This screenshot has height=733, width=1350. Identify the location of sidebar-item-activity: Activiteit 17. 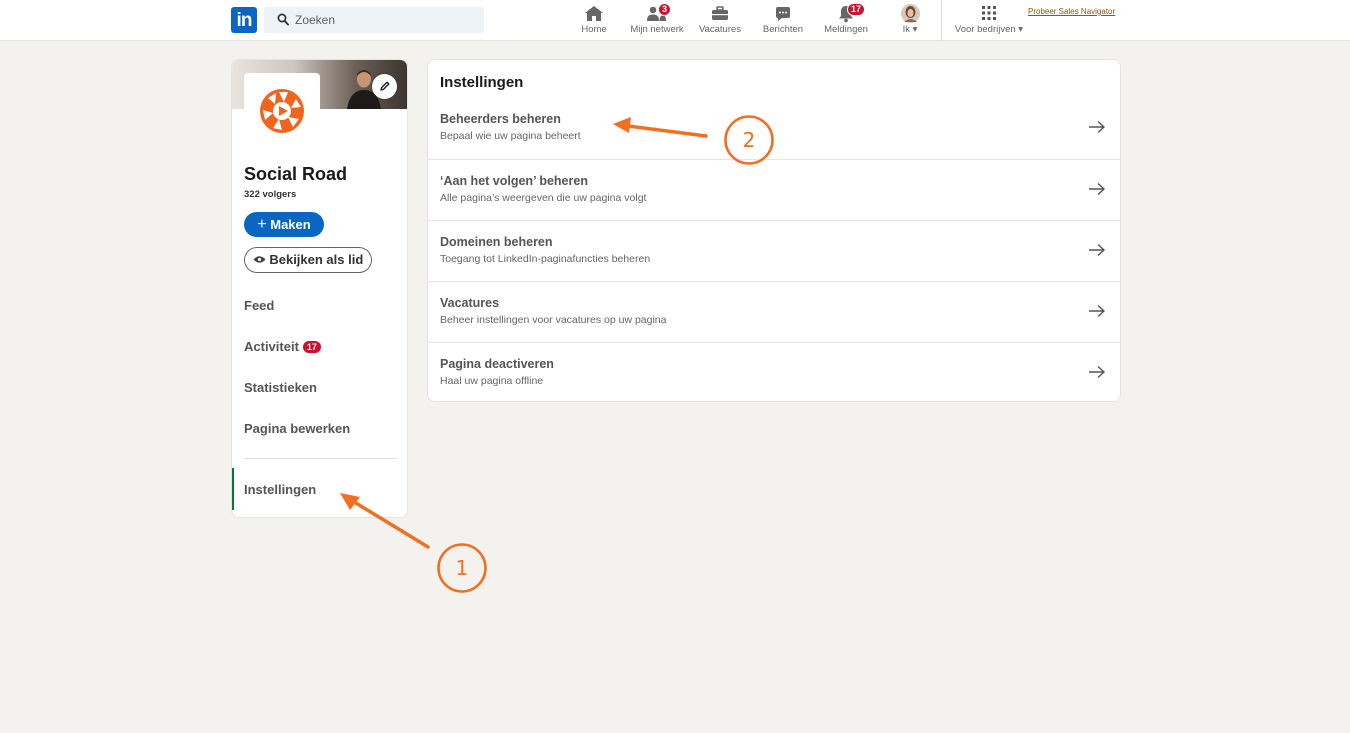
(282, 346).